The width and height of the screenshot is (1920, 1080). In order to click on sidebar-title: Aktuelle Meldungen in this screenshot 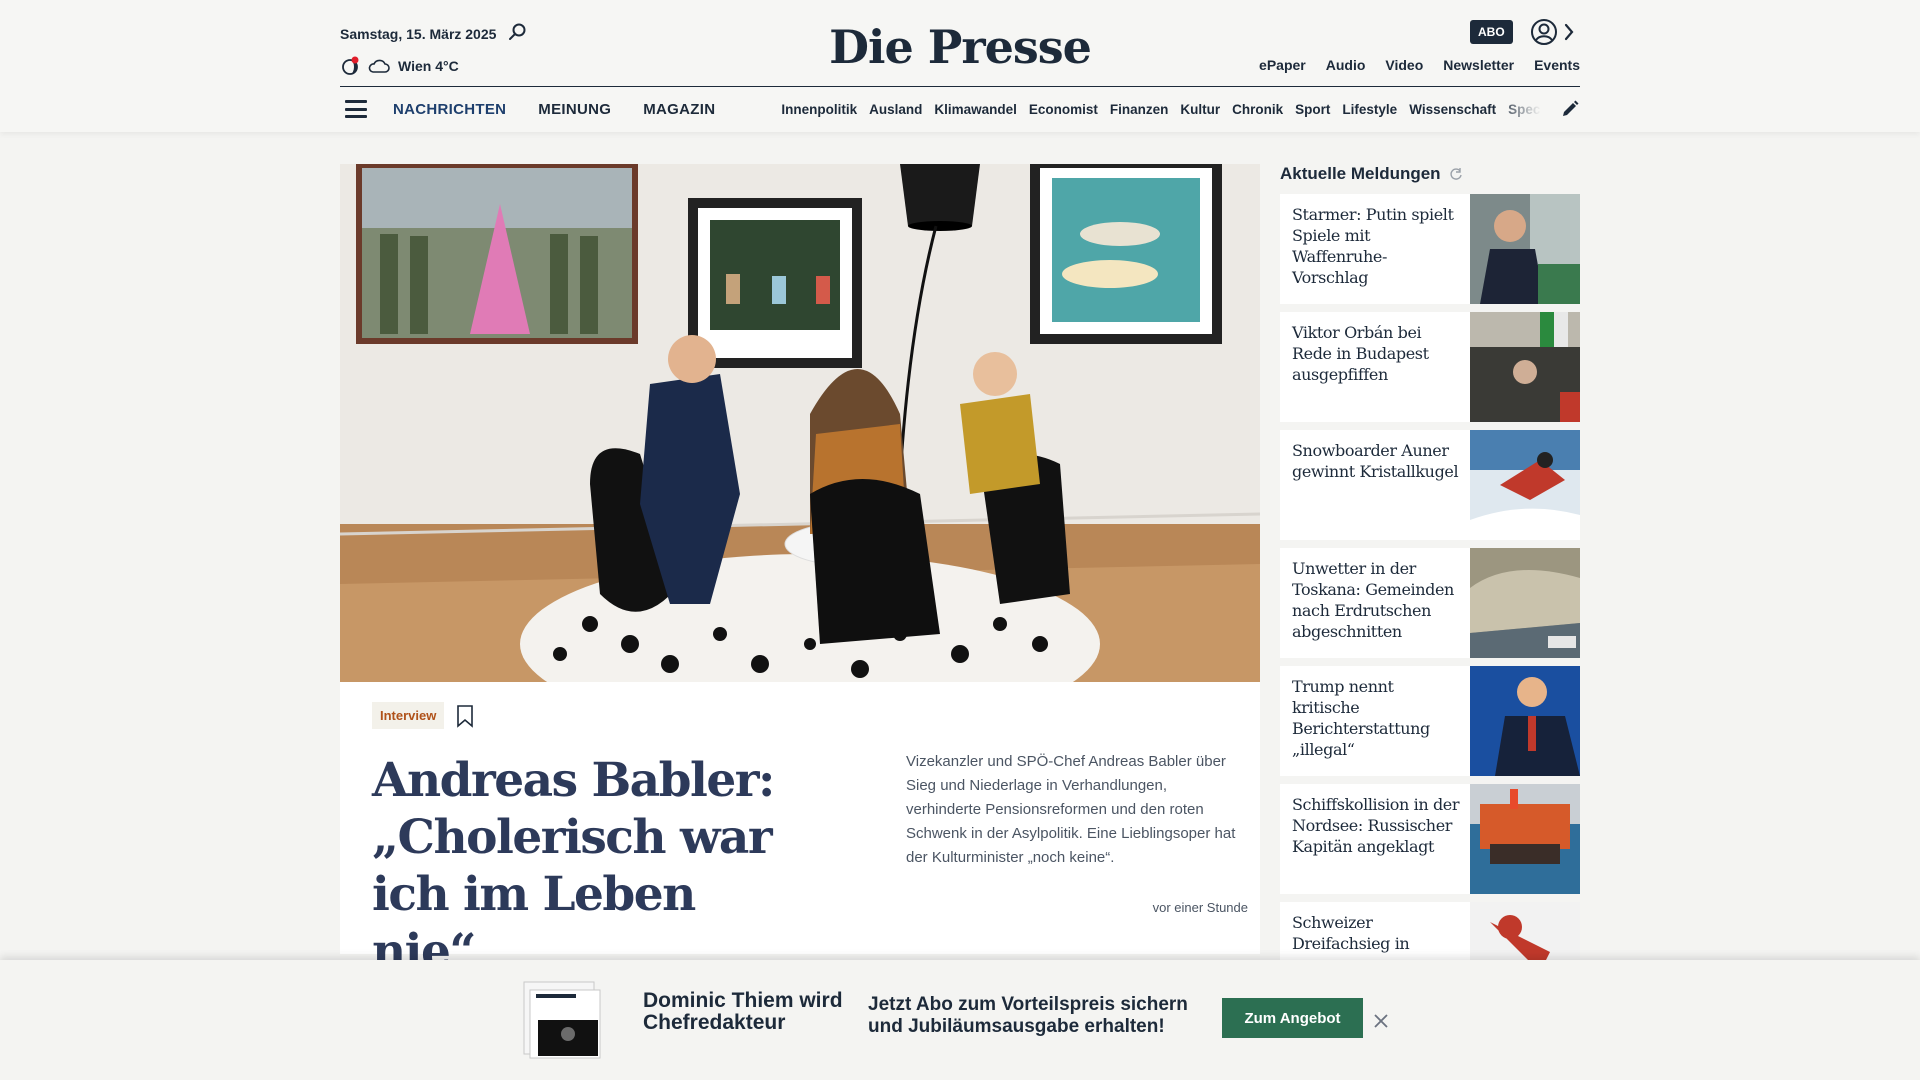, I will do `click(1371, 174)`.